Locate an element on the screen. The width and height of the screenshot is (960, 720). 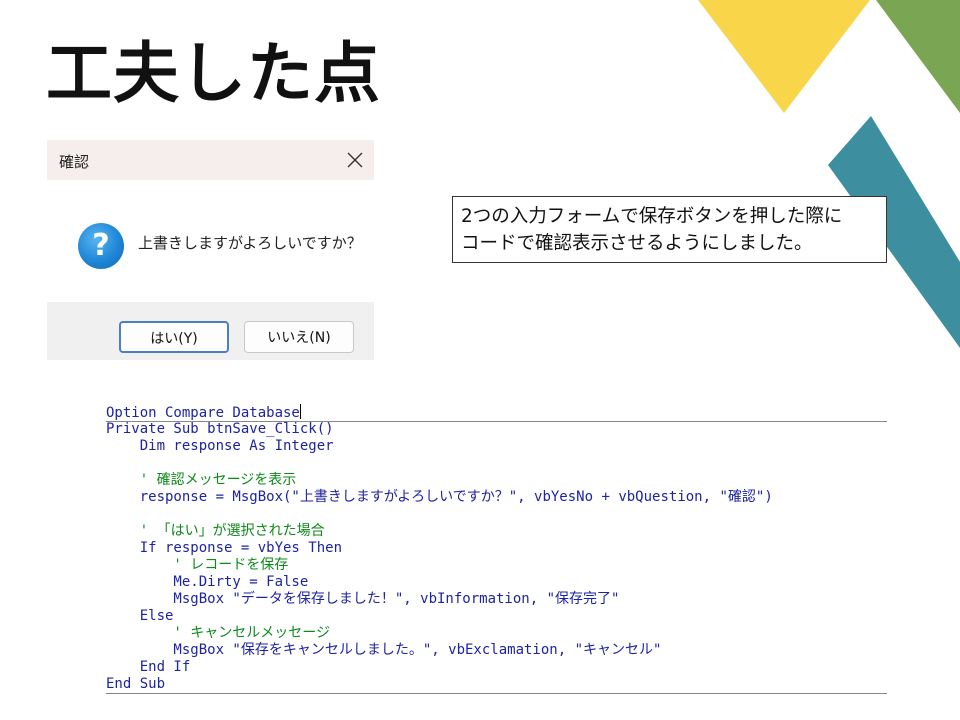
text-cursor is located at coordinates (300, 411).